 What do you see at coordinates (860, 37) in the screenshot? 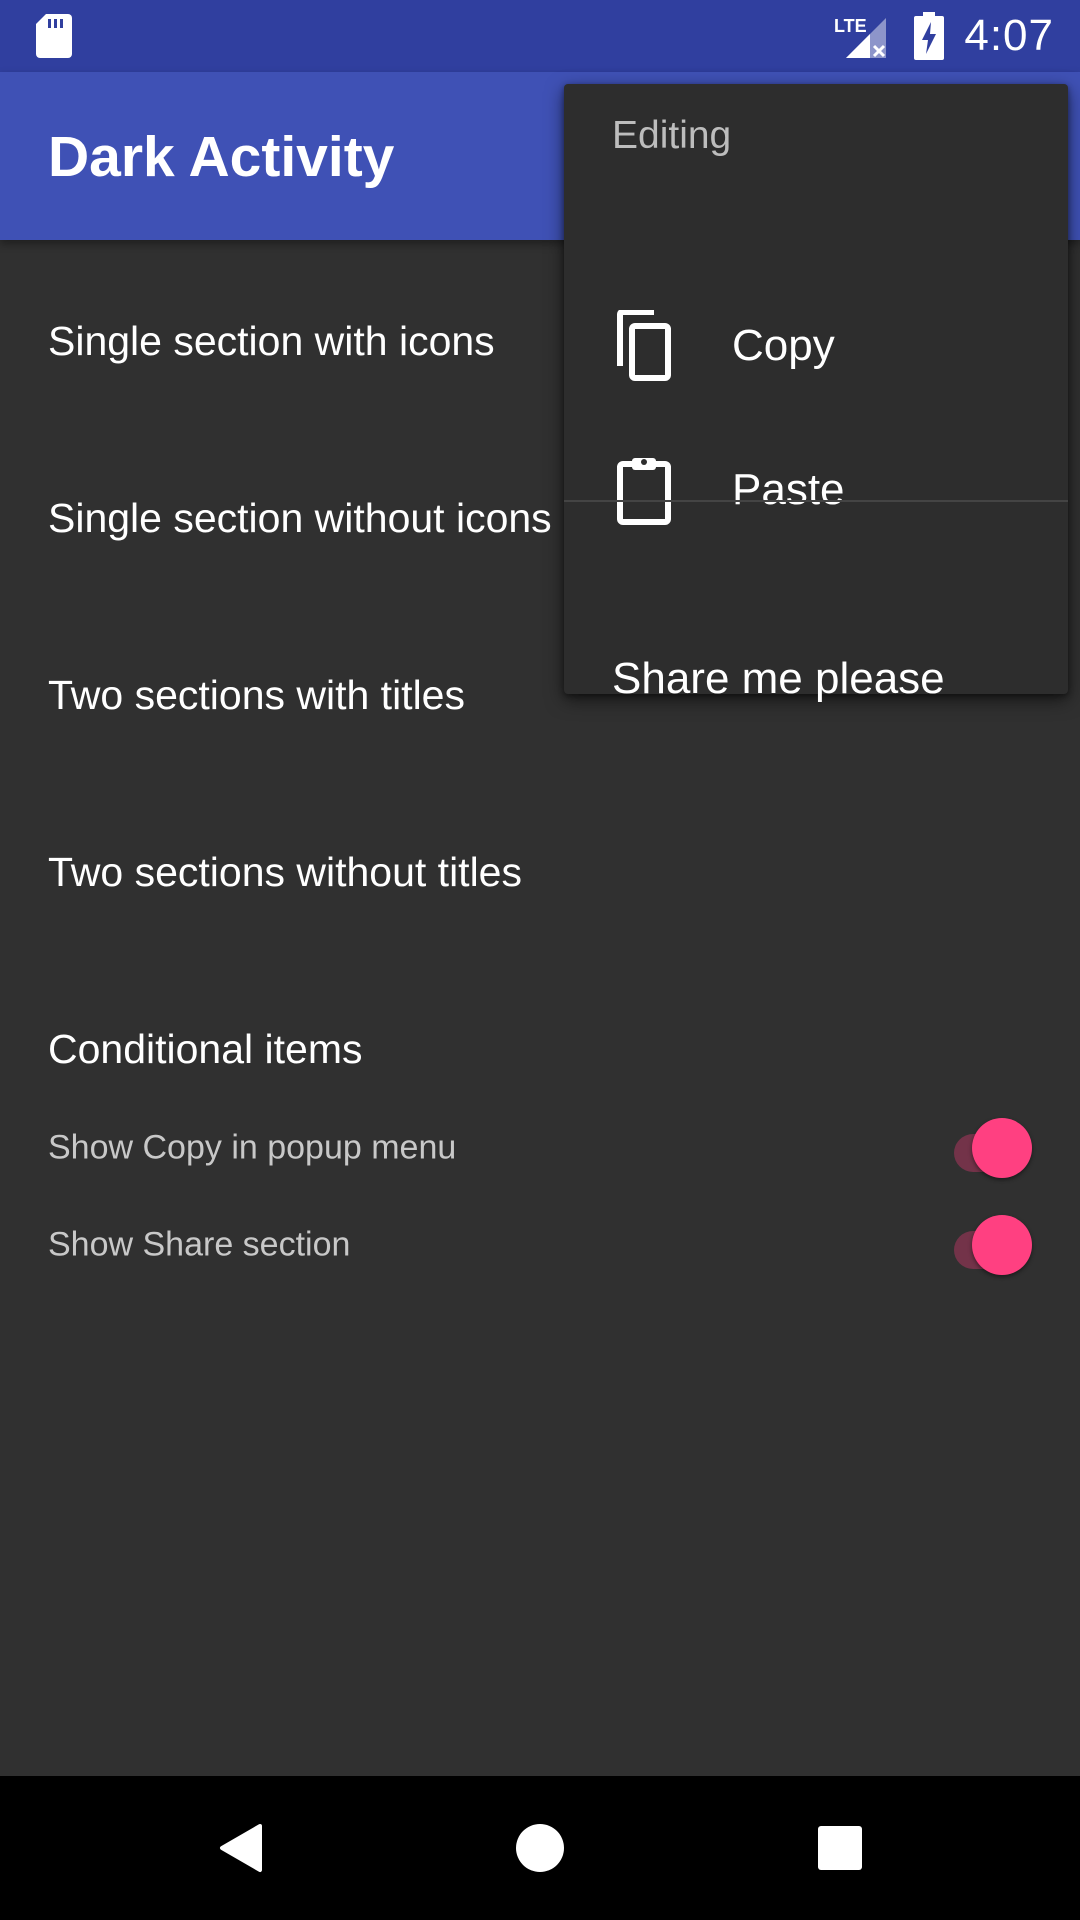
I see `lte-signal-icon: LTE` at bounding box center [860, 37].